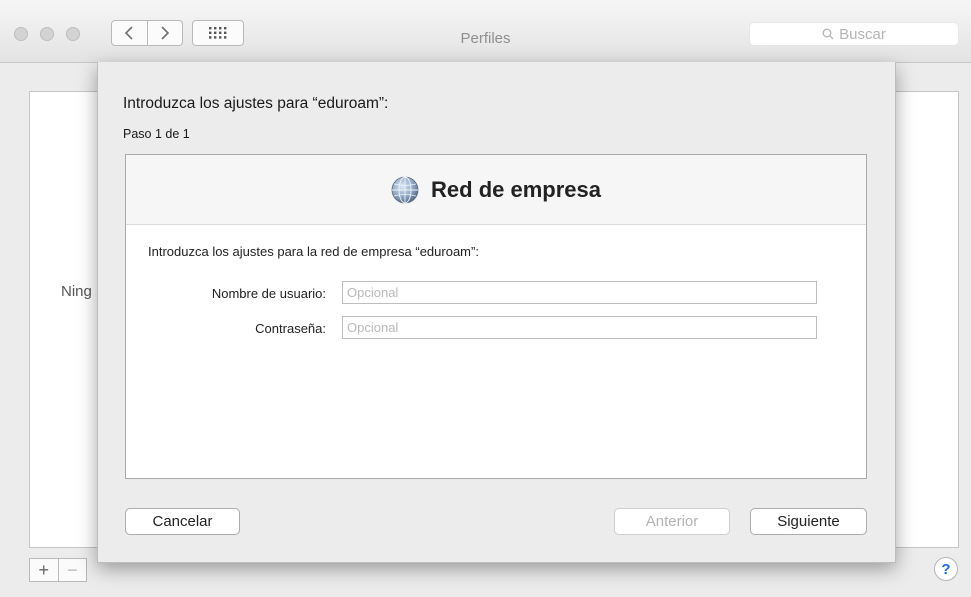 The width and height of the screenshot is (971, 597). I want to click on step-indicator: Paso 1 de 1, so click(156, 134).